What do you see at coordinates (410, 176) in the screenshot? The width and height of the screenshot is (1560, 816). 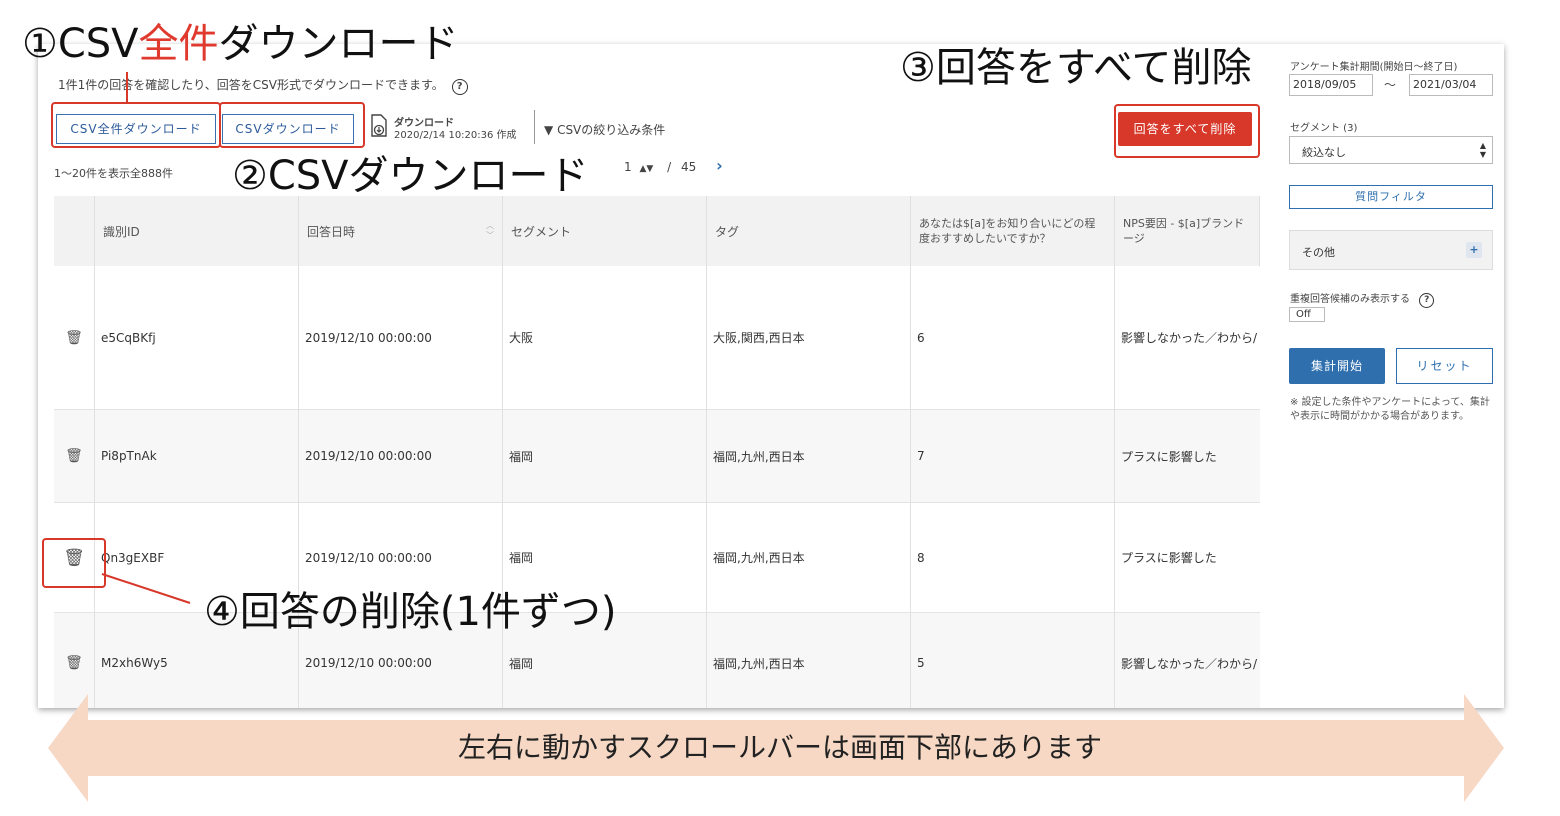 I see `annotation-csv-download: ②CSVダウンロード` at bounding box center [410, 176].